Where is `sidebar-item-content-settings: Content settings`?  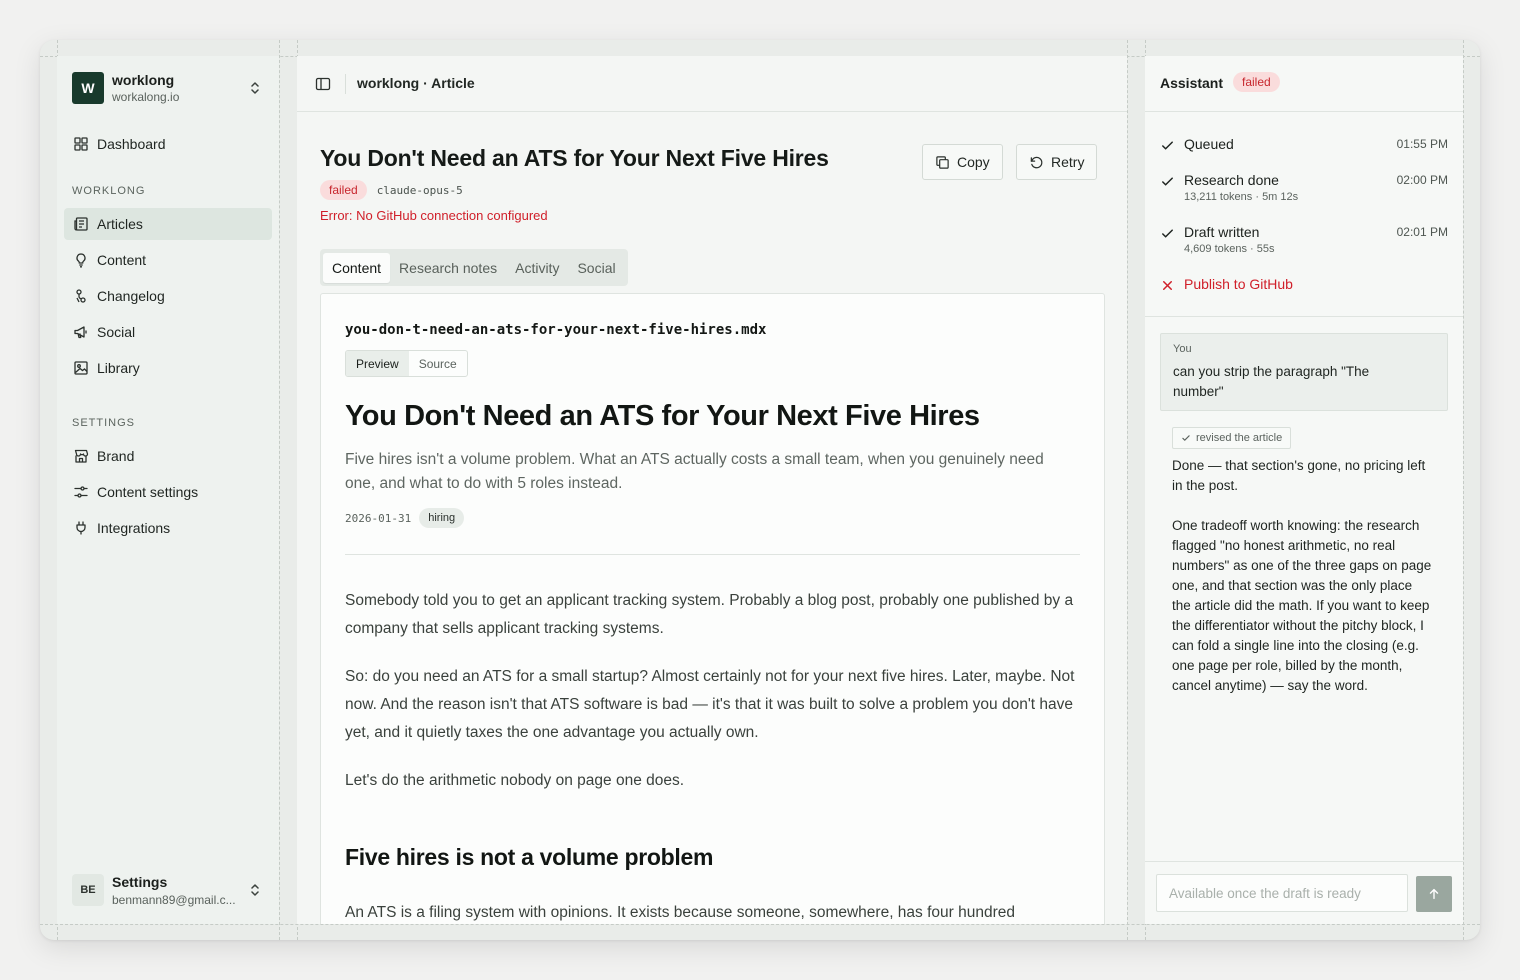 sidebar-item-content-settings: Content settings is located at coordinates (168, 492).